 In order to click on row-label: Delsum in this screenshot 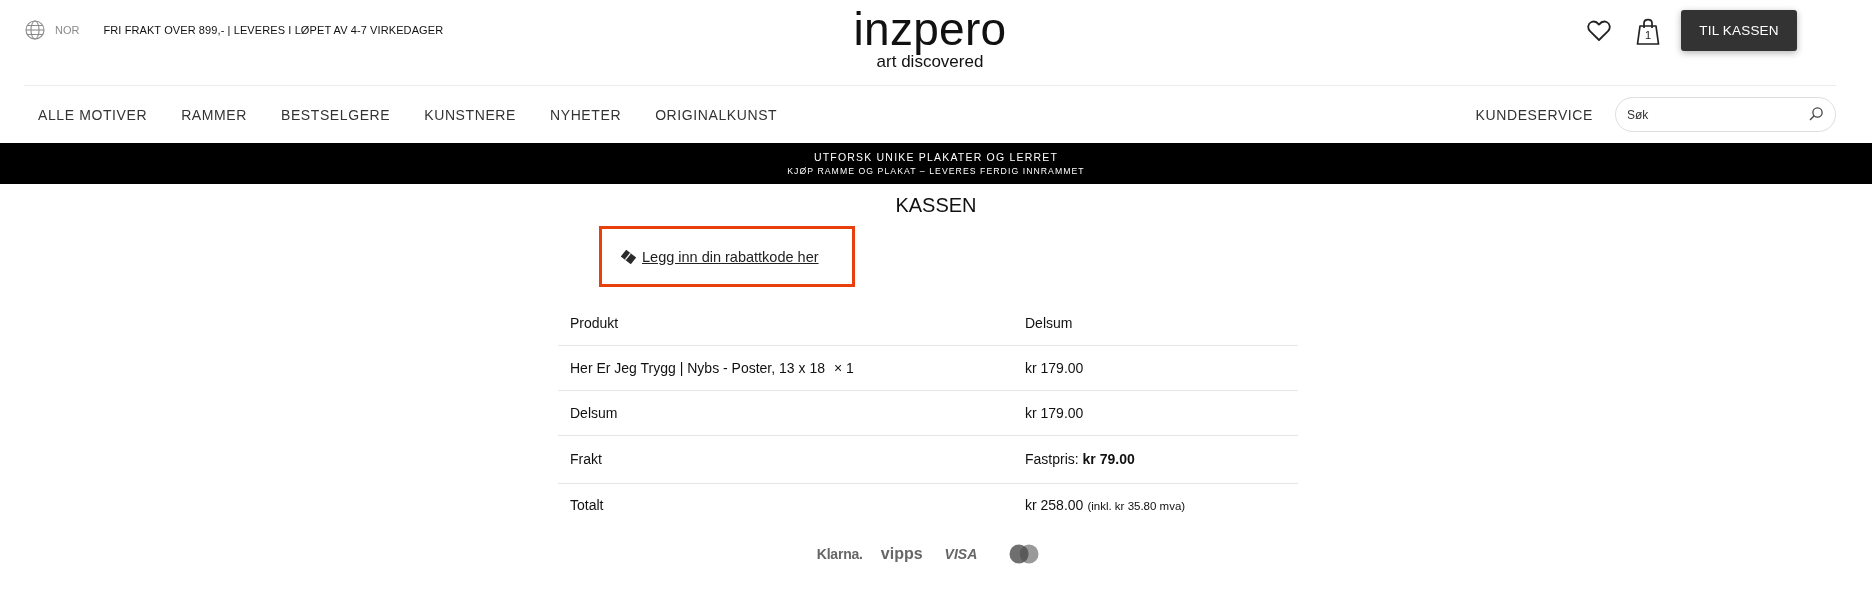, I will do `click(594, 413)`.